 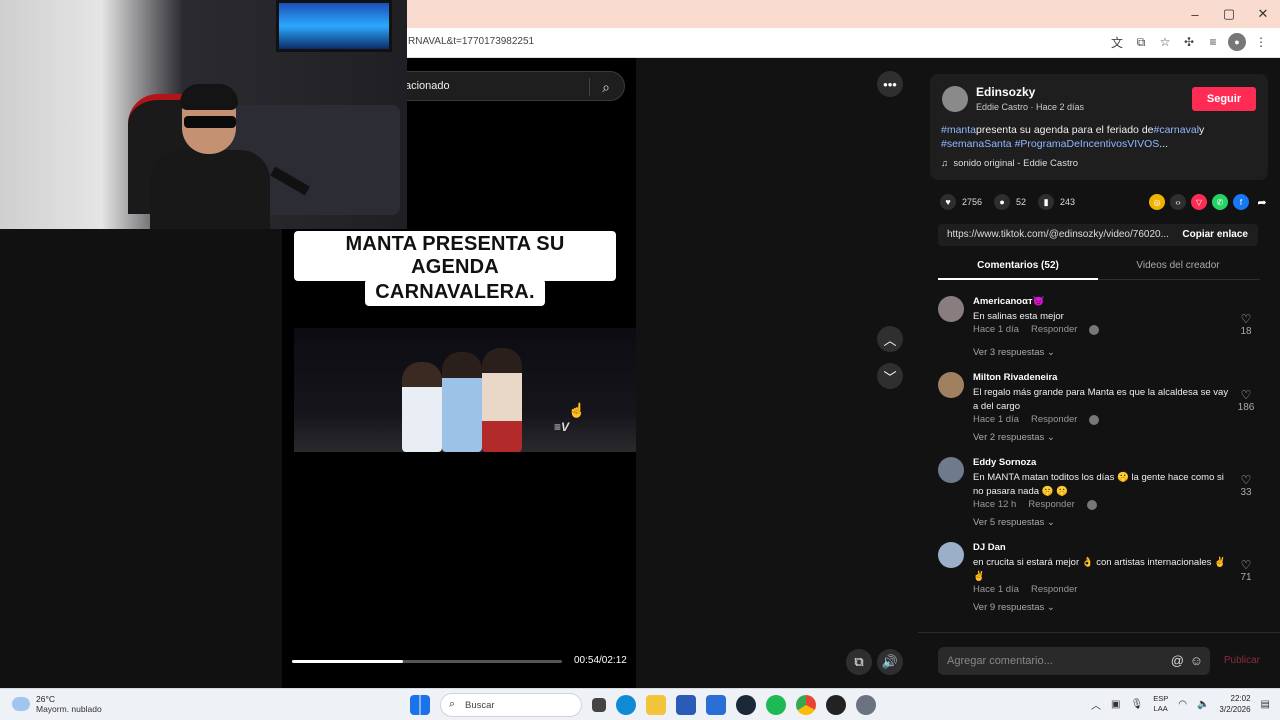 I want to click on profile-icon: ●, so click(x=1237, y=42).